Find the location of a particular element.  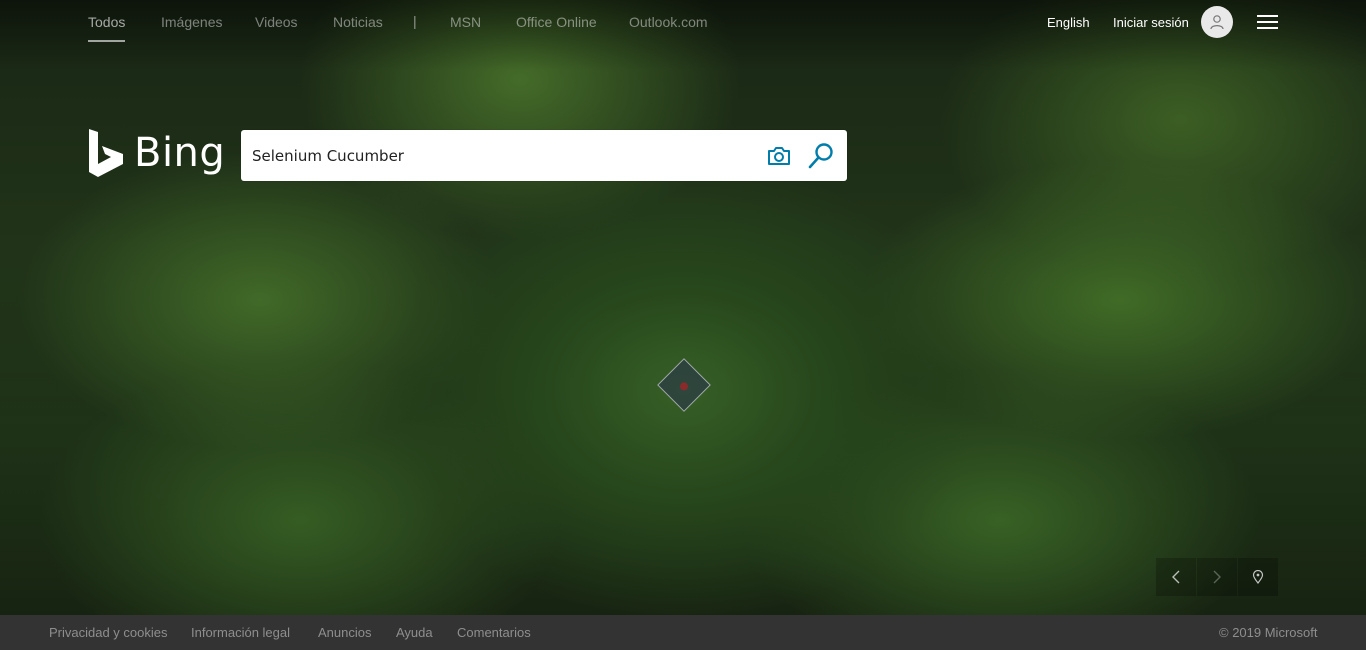

logo-text: Bing is located at coordinates (180, 153).